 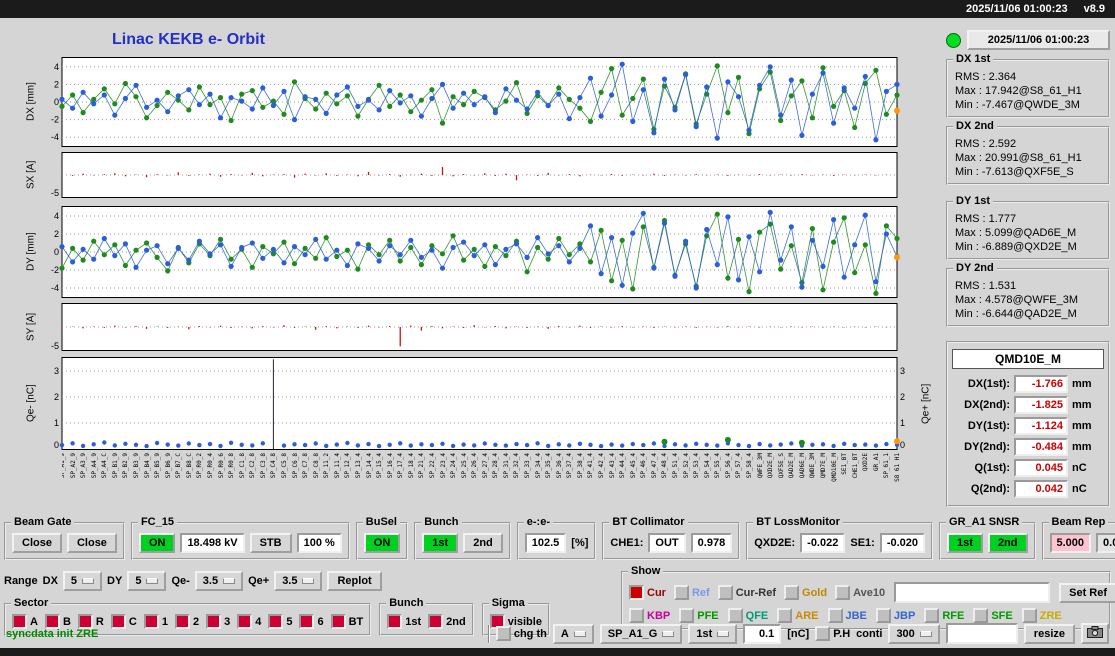 I want to click on bpm-select-option: SP_A1_G, so click(x=641, y=633).